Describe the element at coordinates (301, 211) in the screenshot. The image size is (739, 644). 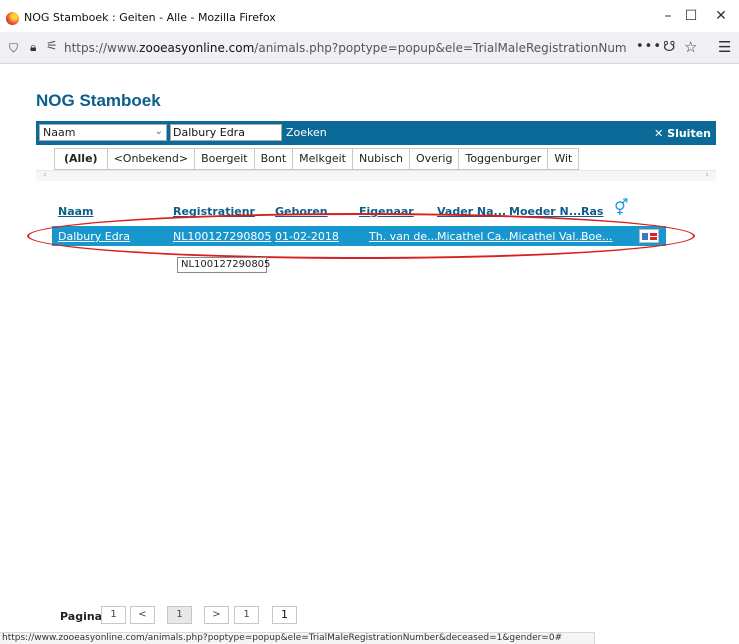
I see `column-geboren: Geboren` at that location.